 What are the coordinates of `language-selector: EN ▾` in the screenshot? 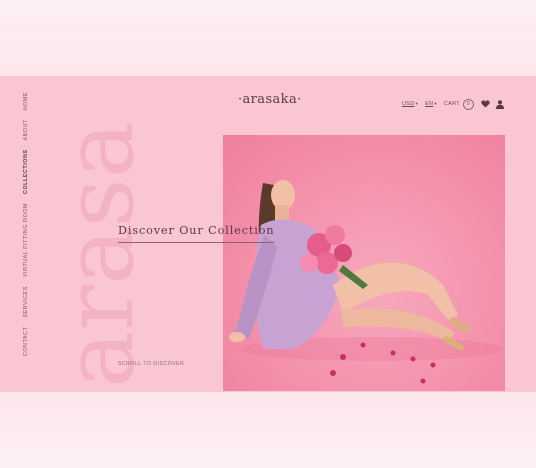 It's located at (431, 104).